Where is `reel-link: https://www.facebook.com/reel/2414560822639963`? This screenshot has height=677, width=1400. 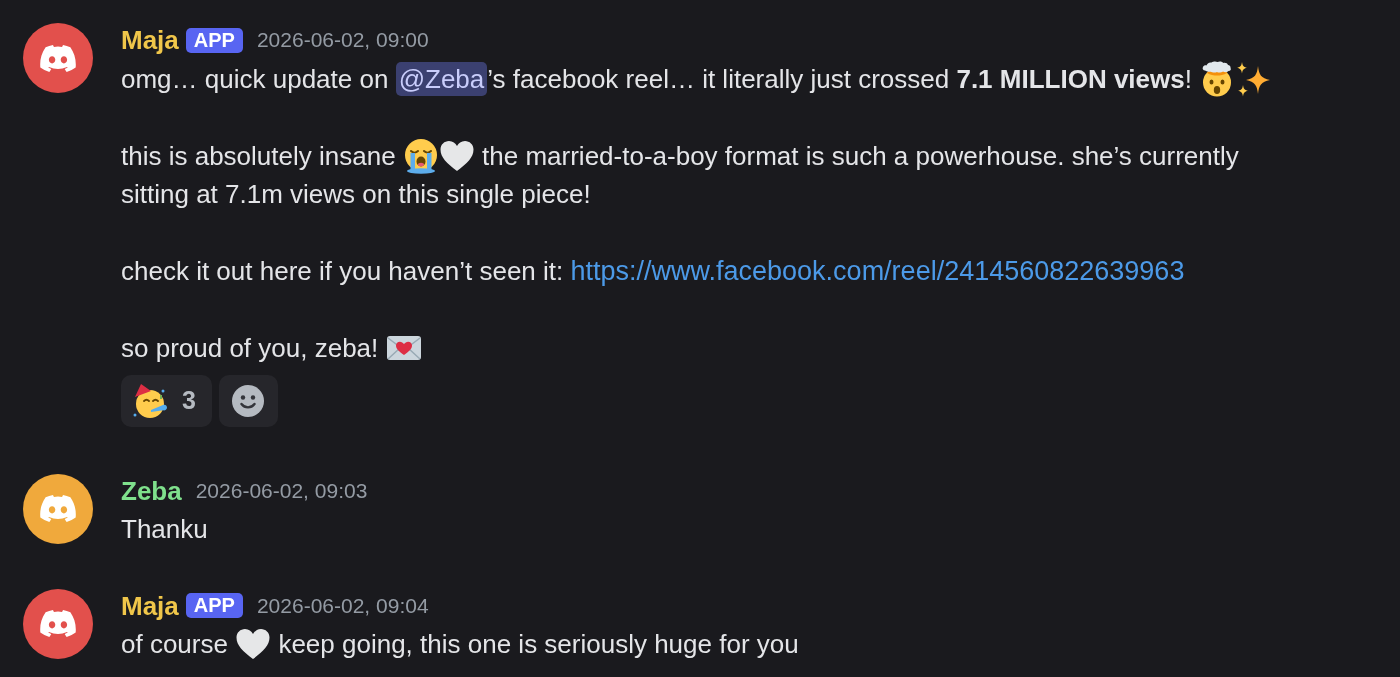 reel-link: https://www.facebook.com/reel/2414560822639963 is located at coordinates (877, 271).